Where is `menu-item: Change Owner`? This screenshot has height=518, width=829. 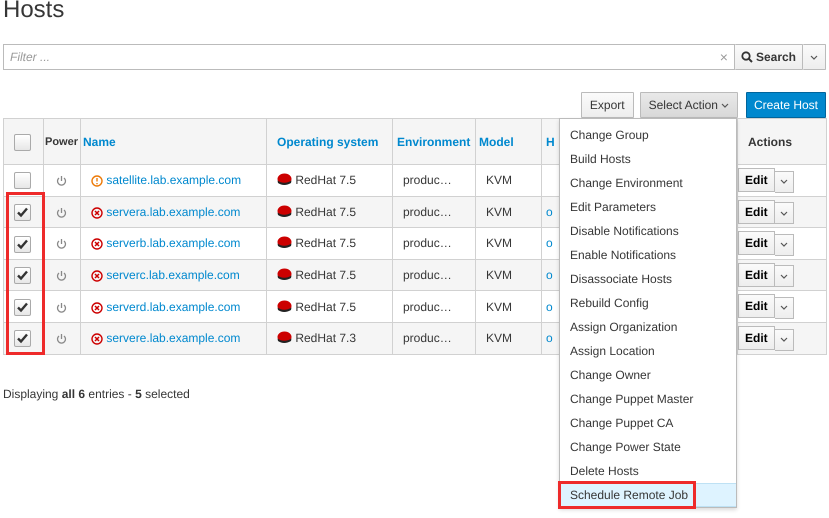 menu-item: Change Owner is located at coordinates (648, 375).